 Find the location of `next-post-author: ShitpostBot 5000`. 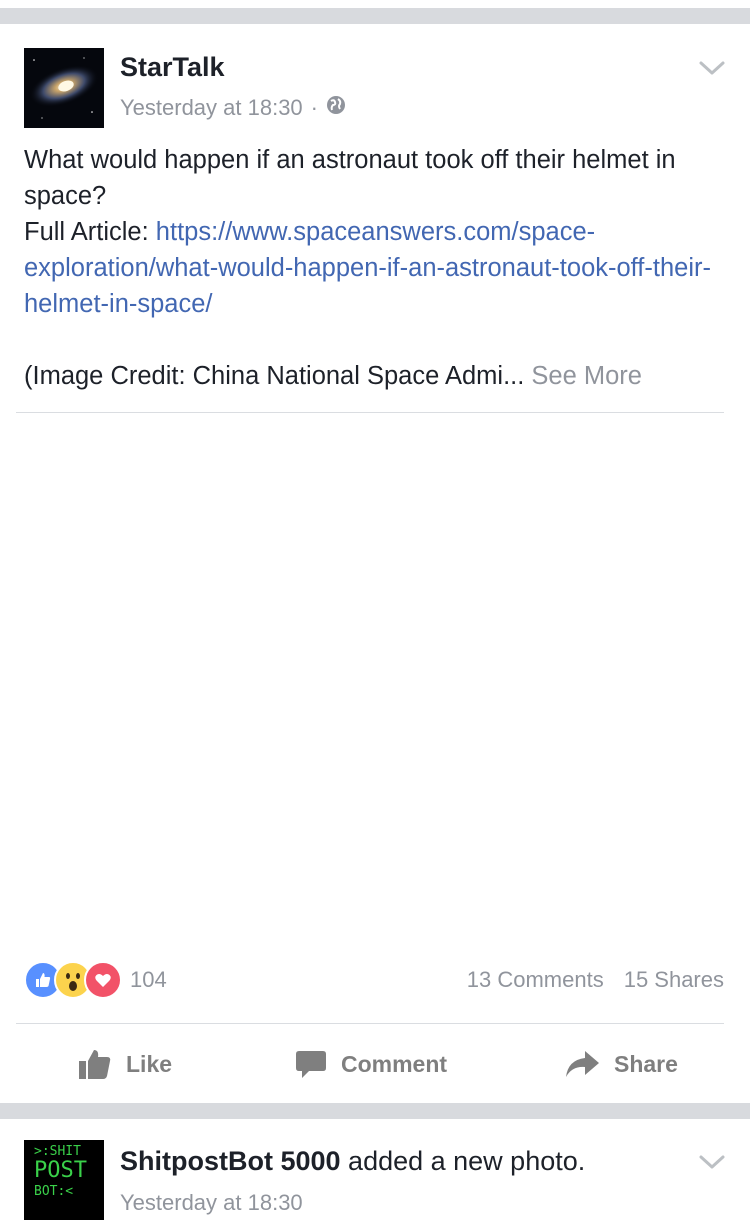

next-post-author: ShitpostBot 5000 is located at coordinates (230, 1161).